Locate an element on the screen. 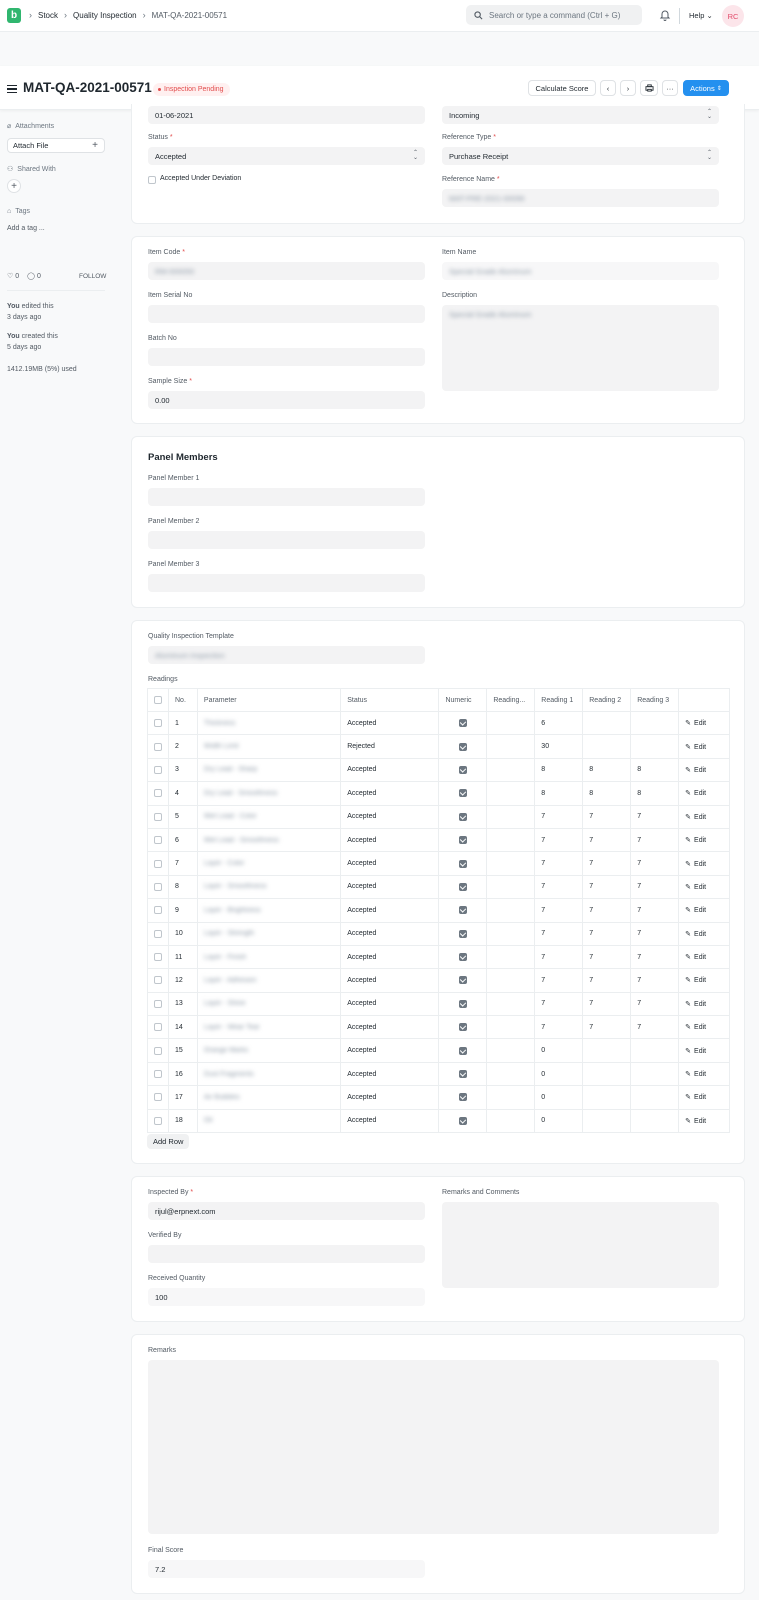  row-no: 13 is located at coordinates (183, 1004).